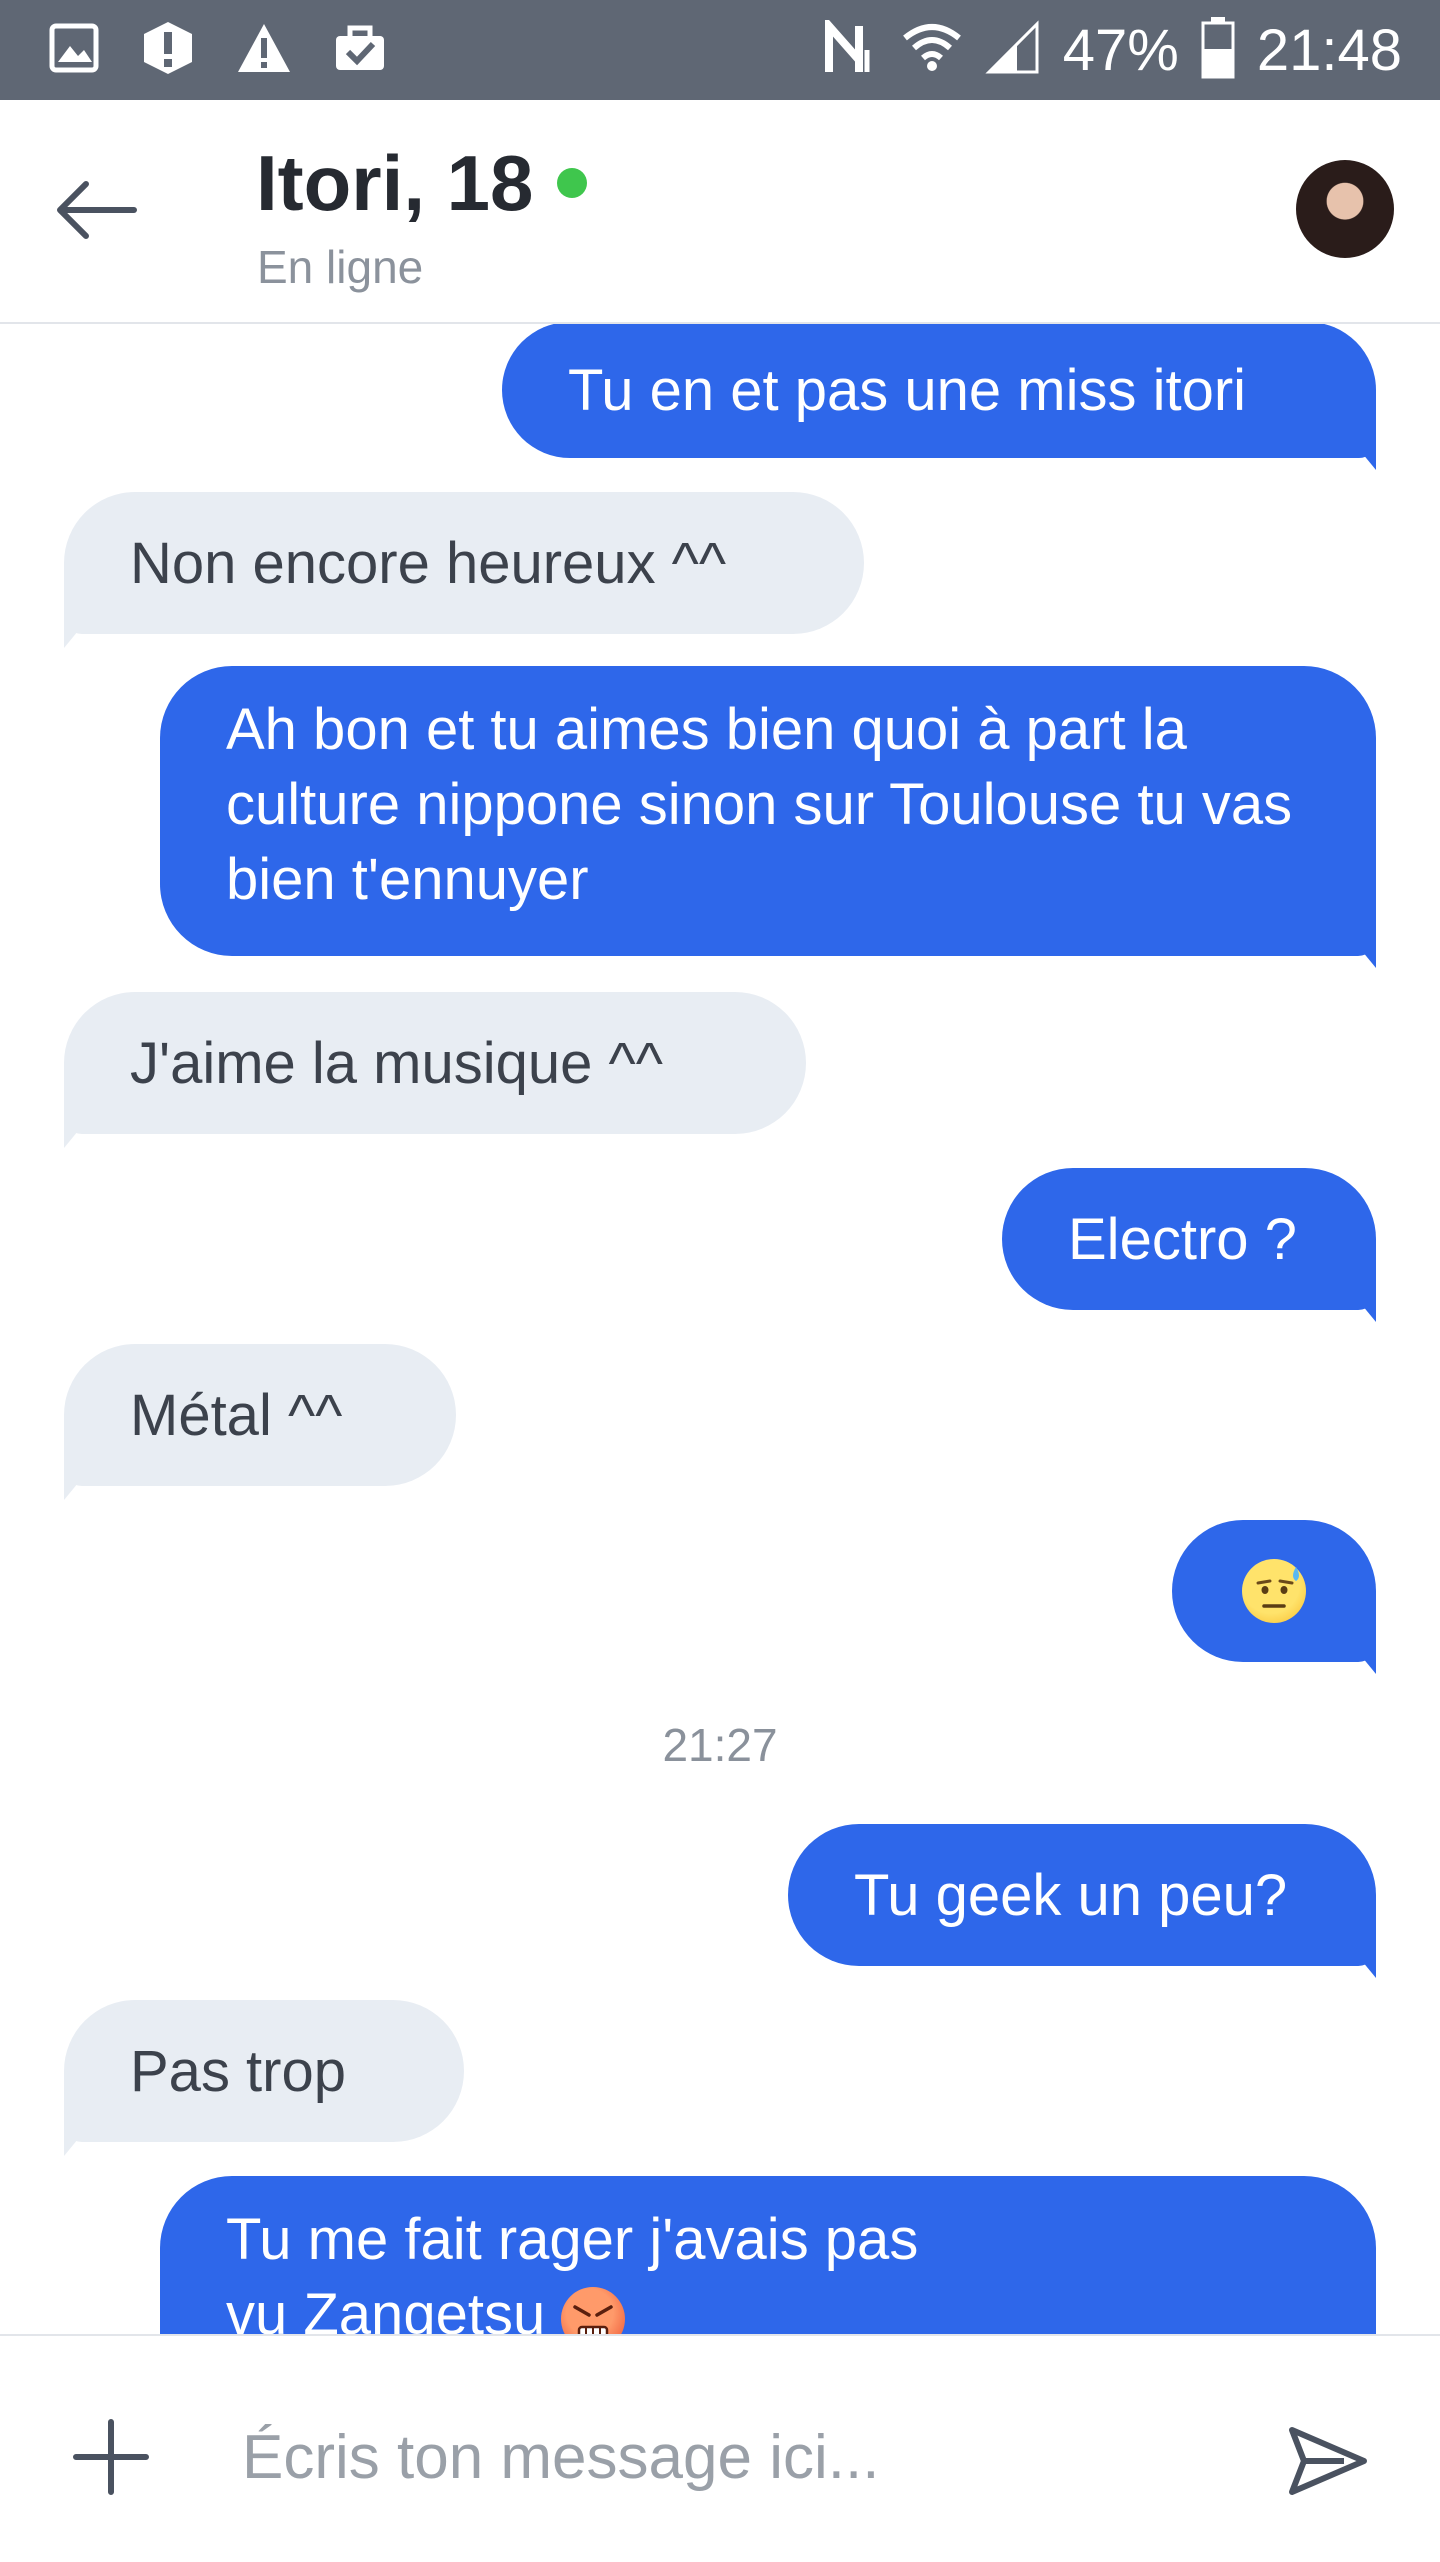  I want to click on back-arrow-icon, so click(96, 210).